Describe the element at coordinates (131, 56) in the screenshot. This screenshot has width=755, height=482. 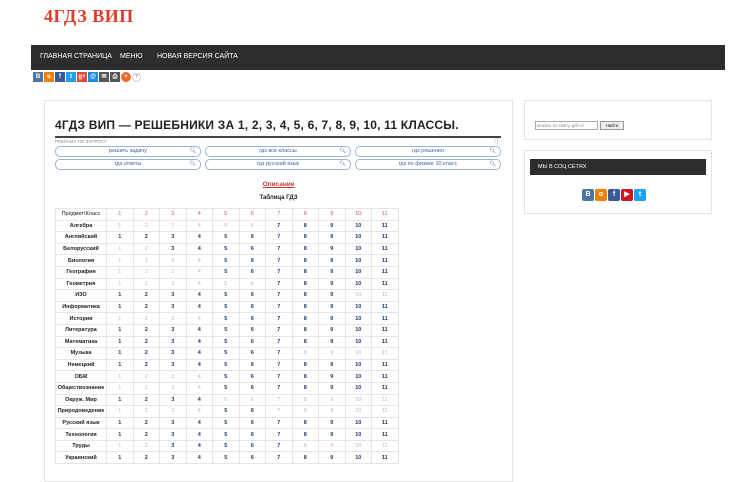
I see `nav-item-menu: МЕНЮ` at that location.